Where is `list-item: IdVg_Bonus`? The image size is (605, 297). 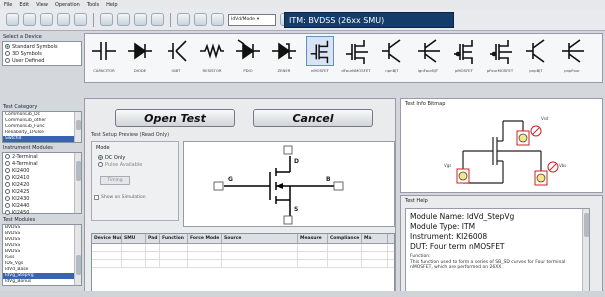 list-item: IdVg_Bonus is located at coordinates (42, 282).